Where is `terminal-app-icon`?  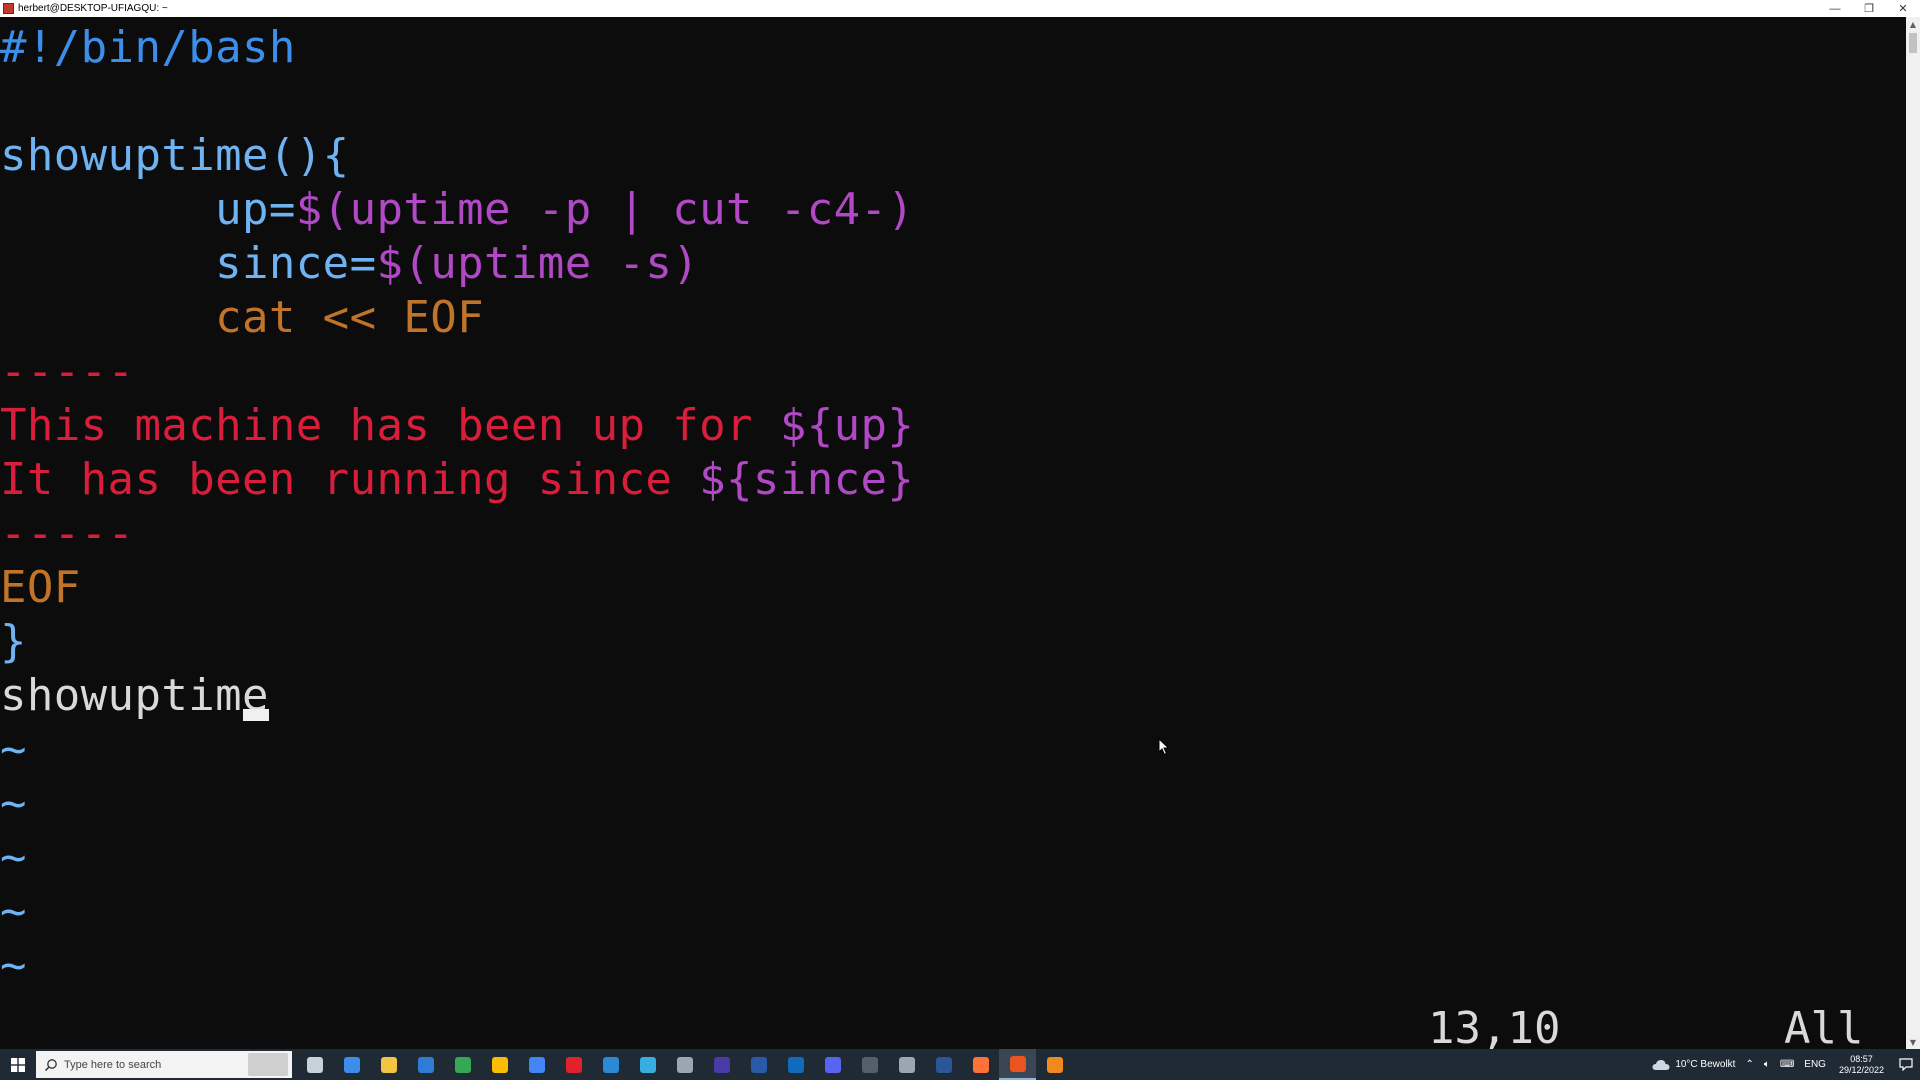
terminal-app-icon is located at coordinates (8, 8).